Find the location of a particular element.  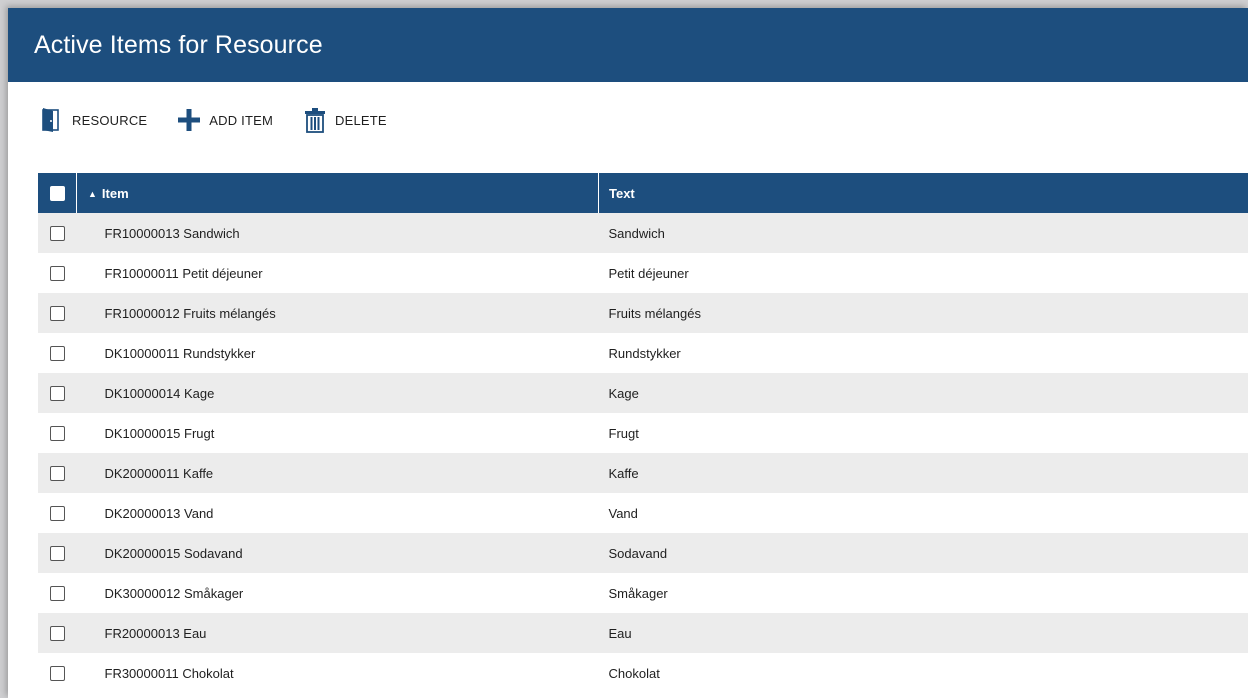

table-row: DK10000014 Kage Kage is located at coordinates (643, 393).